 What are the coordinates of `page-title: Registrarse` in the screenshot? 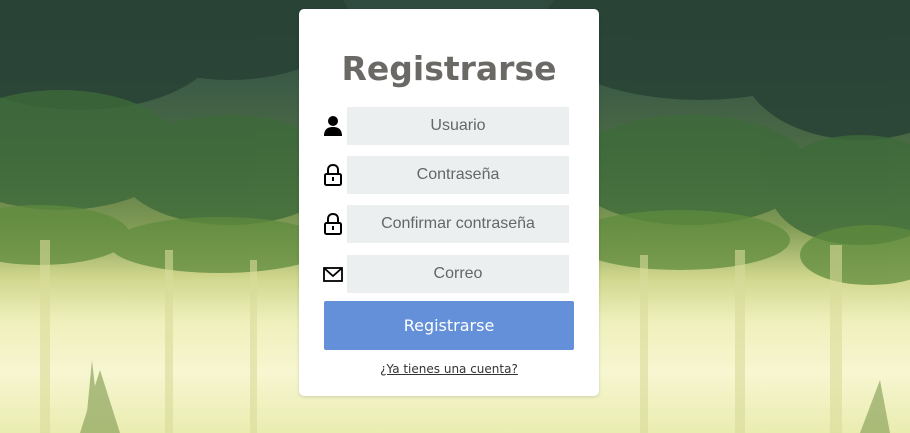 It's located at (449, 68).